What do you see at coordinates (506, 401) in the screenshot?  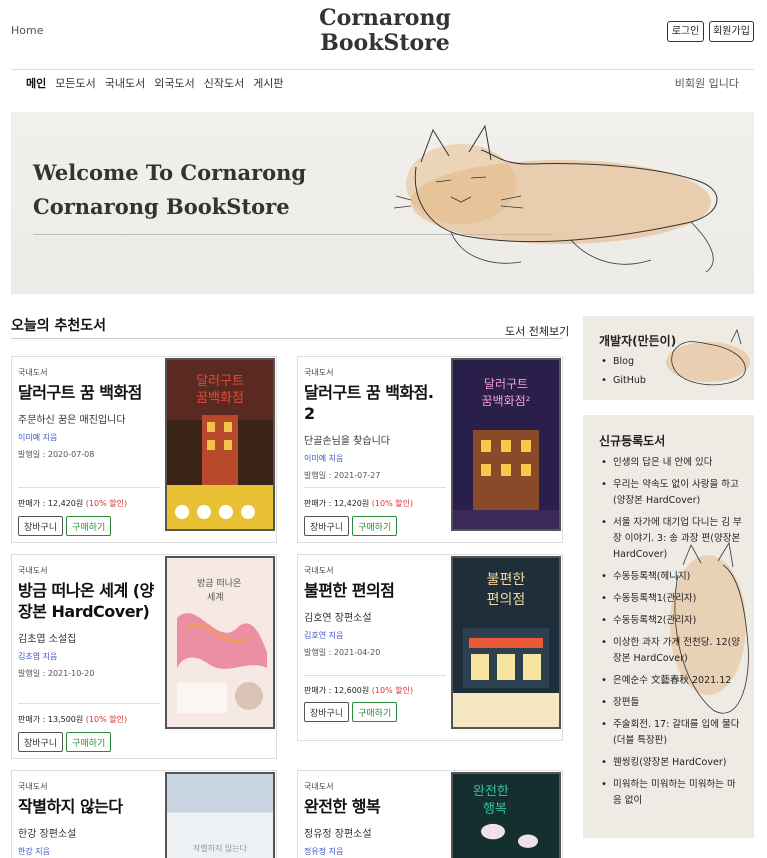 I see `svg-text: 꿈백화점²` at bounding box center [506, 401].